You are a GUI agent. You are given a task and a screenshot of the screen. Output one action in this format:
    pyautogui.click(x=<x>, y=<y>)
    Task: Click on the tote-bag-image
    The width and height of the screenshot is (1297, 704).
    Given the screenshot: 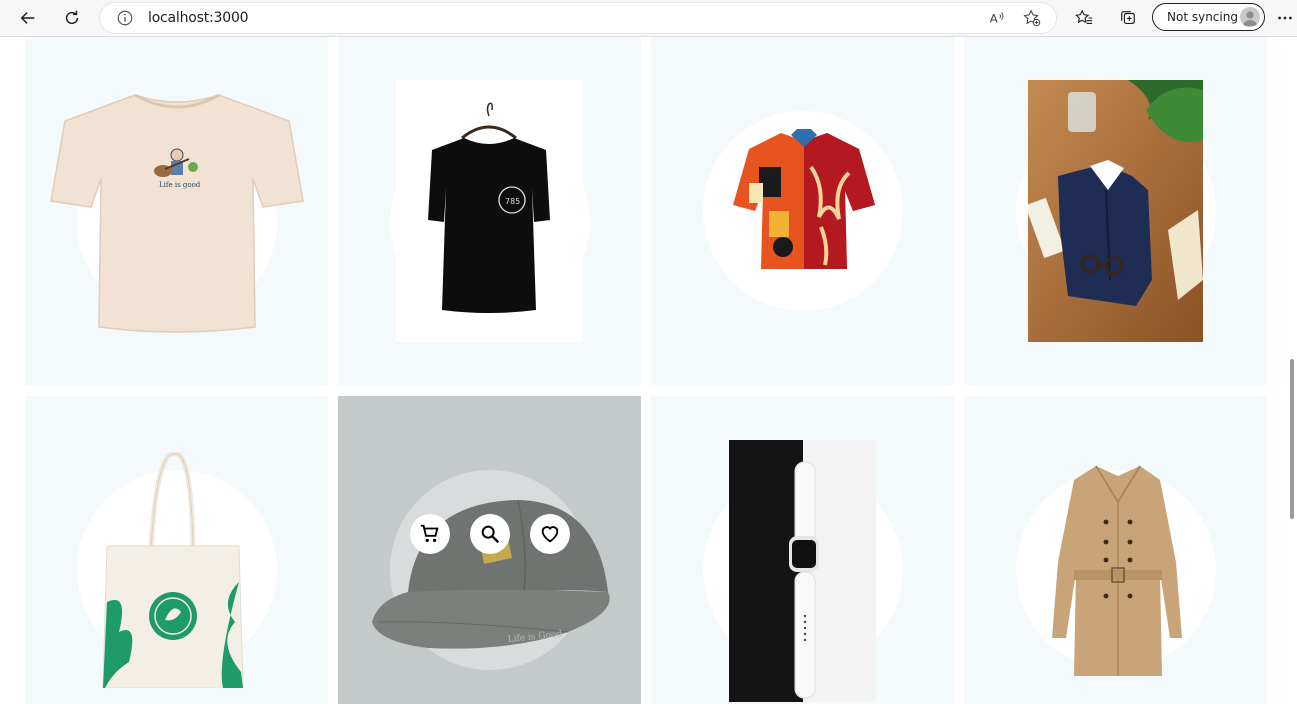 What is the action you would take?
    pyautogui.click(x=173, y=570)
    